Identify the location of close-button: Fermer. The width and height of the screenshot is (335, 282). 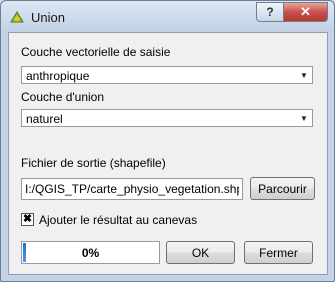
(278, 252).